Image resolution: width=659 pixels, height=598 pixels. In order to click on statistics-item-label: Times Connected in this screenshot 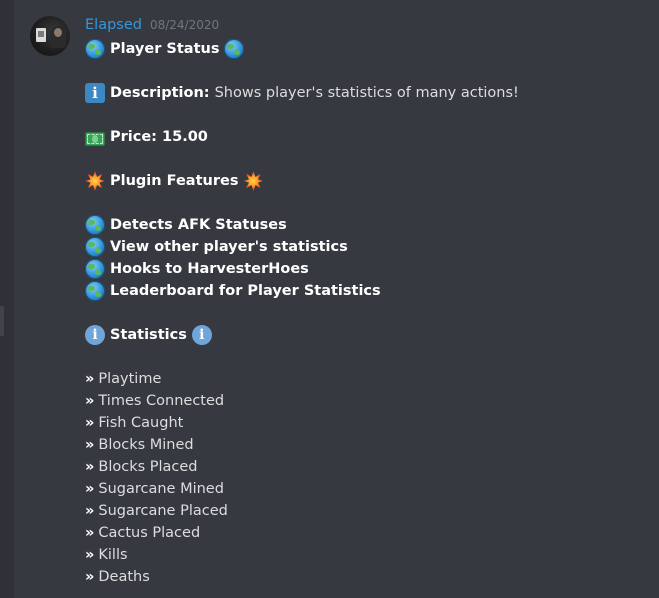, I will do `click(161, 401)`.